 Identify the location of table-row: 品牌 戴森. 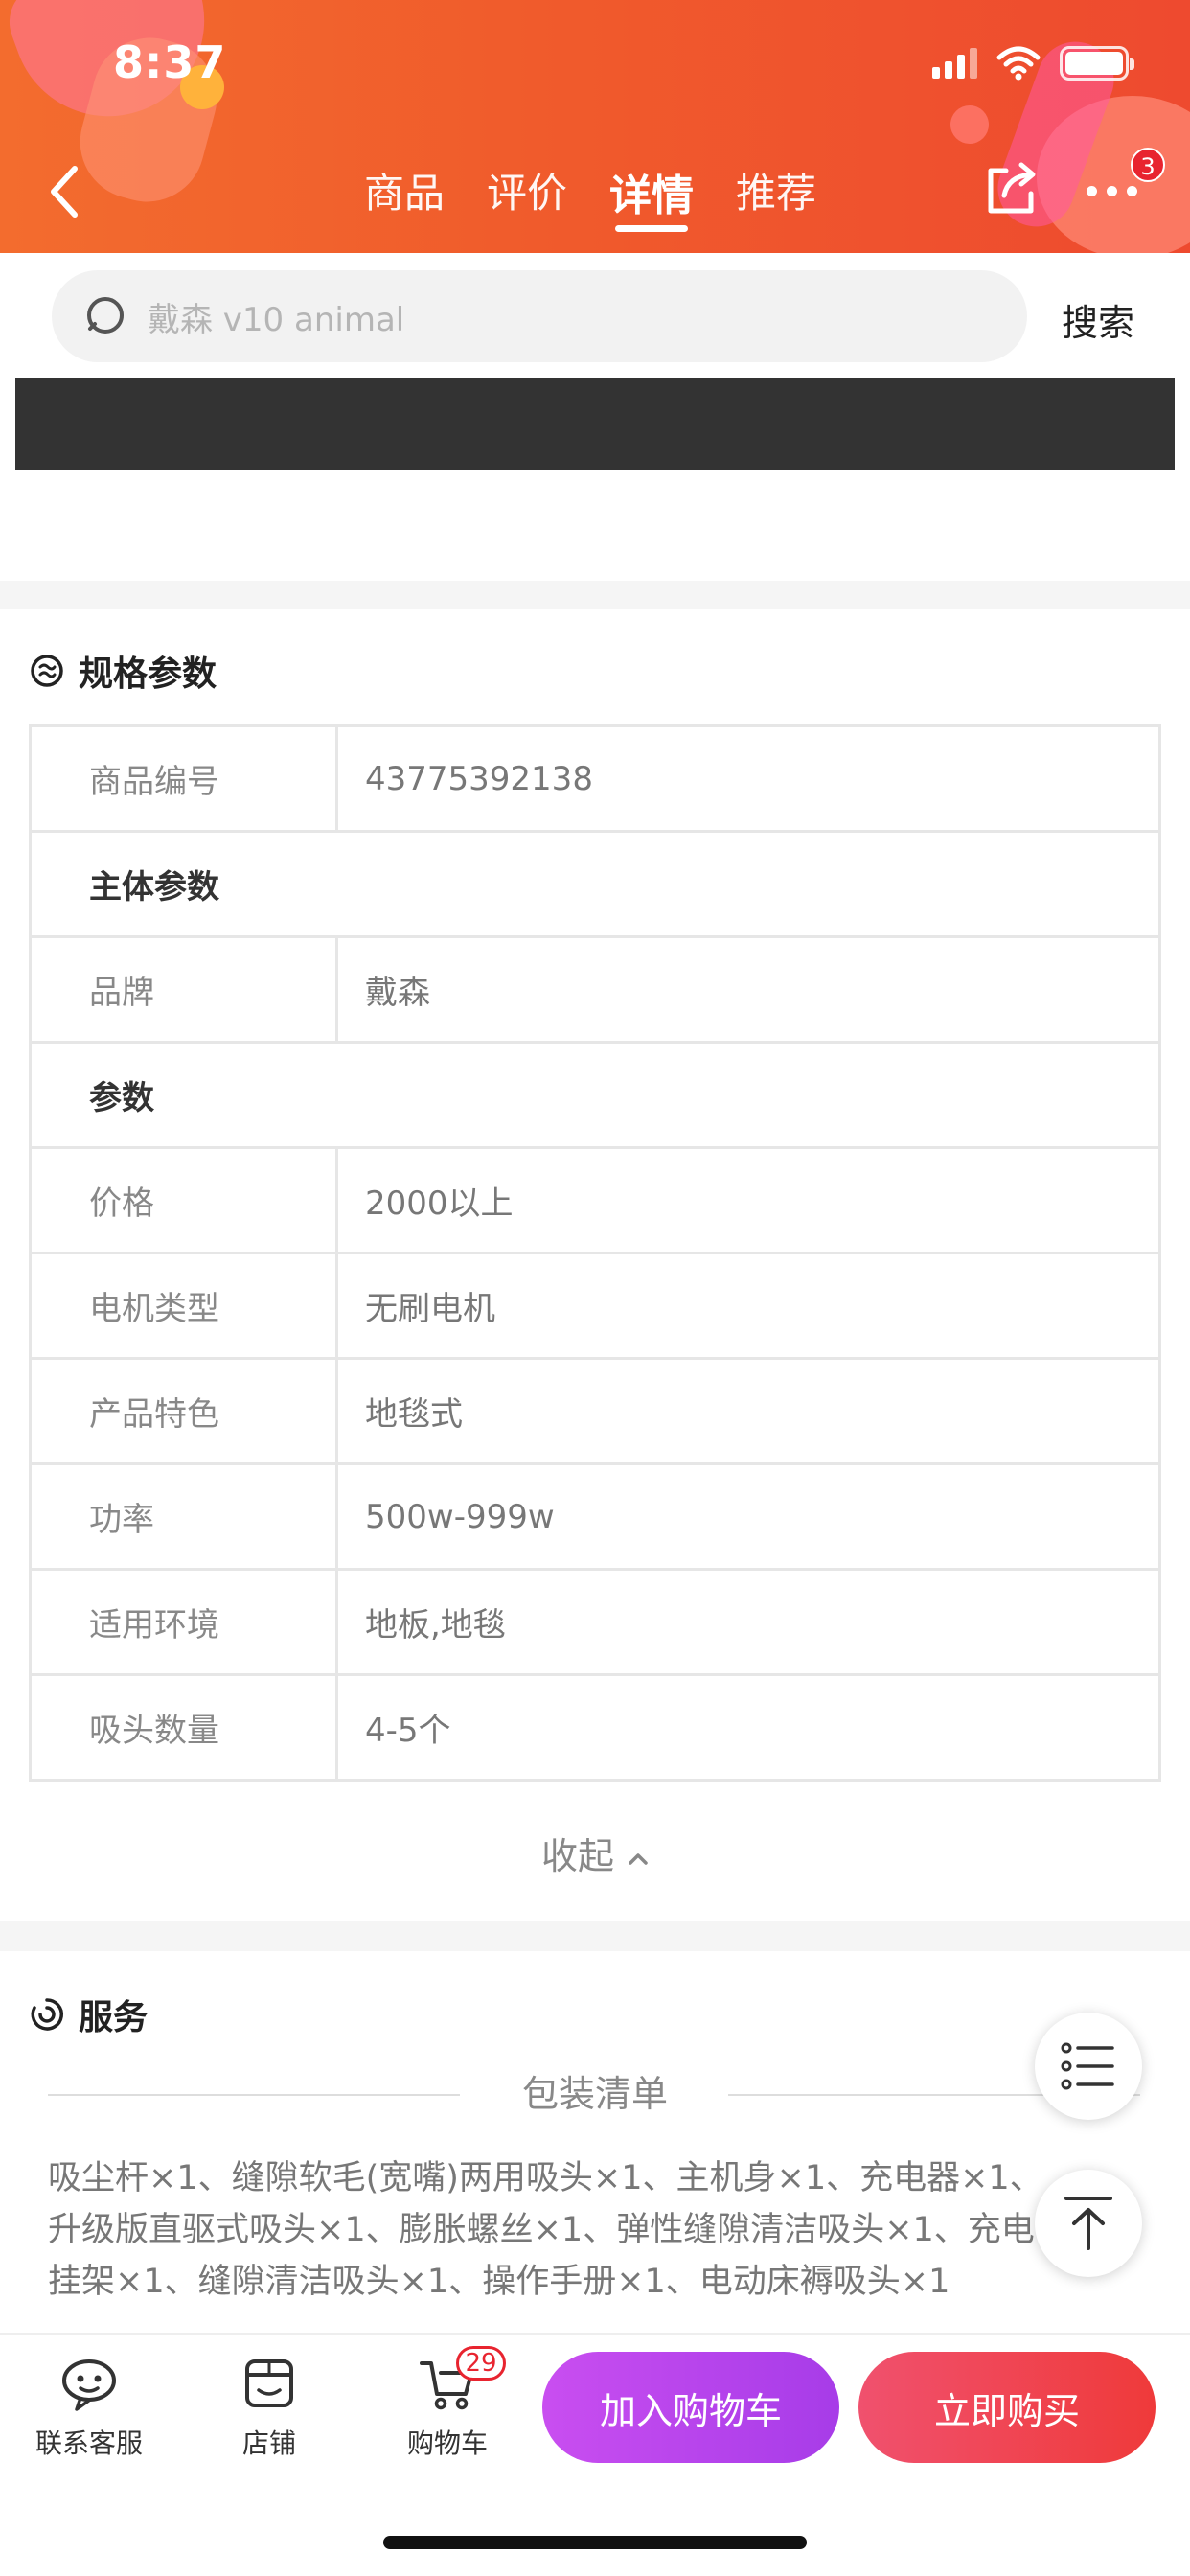
(595, 989).